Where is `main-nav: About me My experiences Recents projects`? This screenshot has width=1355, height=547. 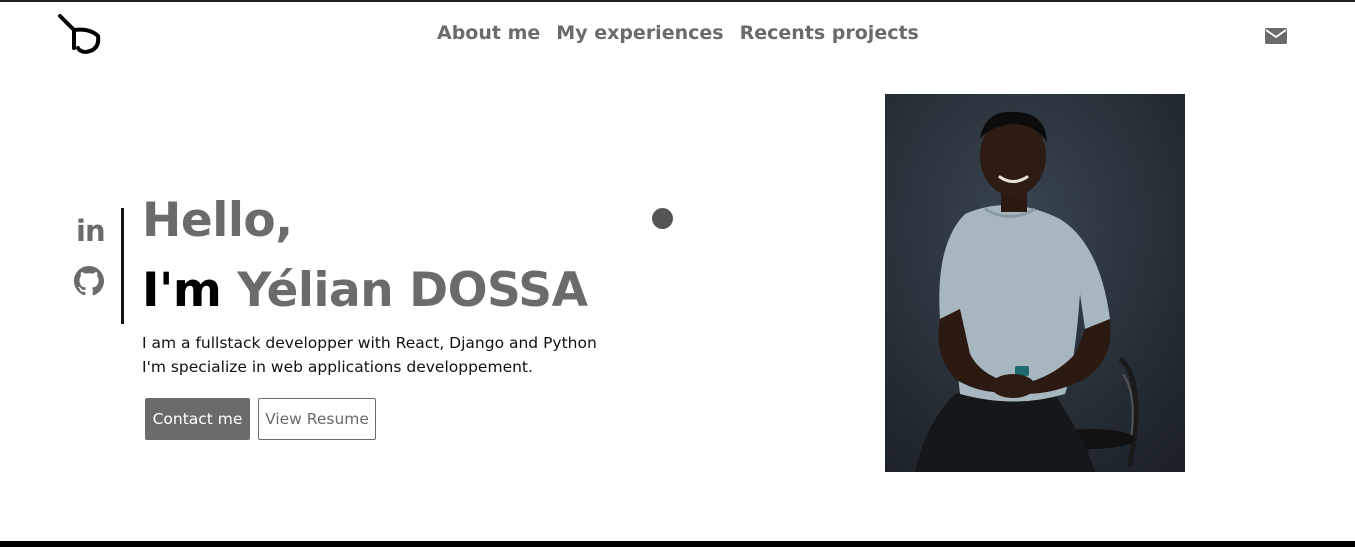
main-nav: About me My experiences Recents projects is located at coordinates (678, 33).